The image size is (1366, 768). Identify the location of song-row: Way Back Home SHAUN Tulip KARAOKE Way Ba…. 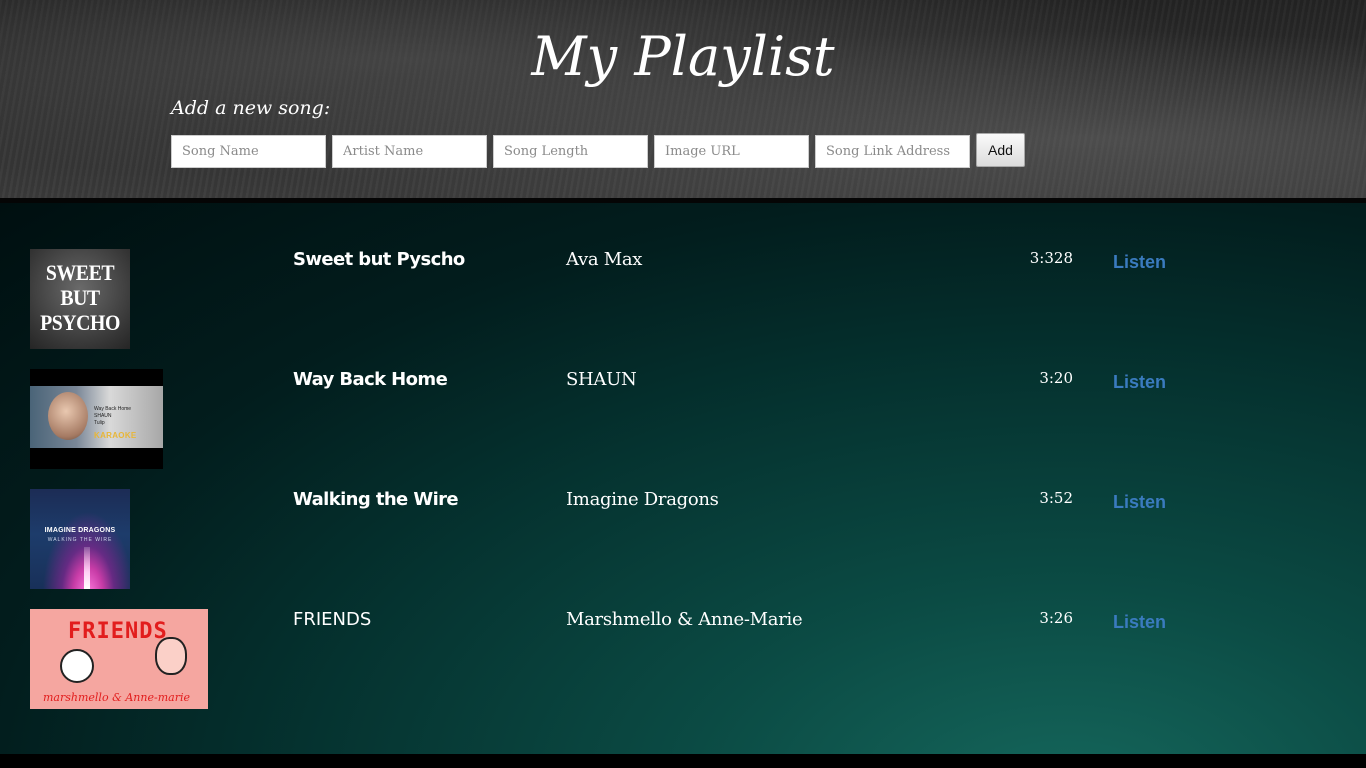
(683, 419).